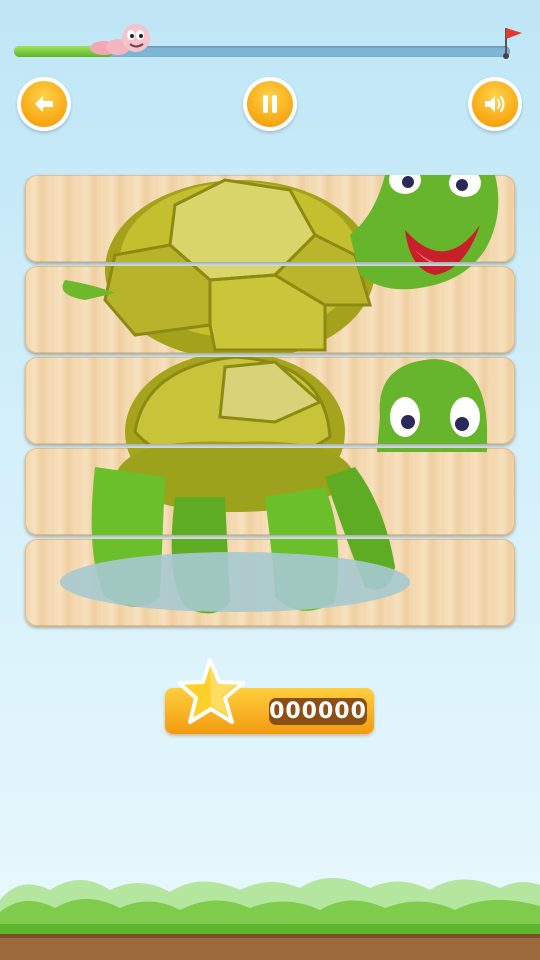 The width and height of the screenshot is (540, 960). I want to click on turtle-body-piece, so click(273, 491).